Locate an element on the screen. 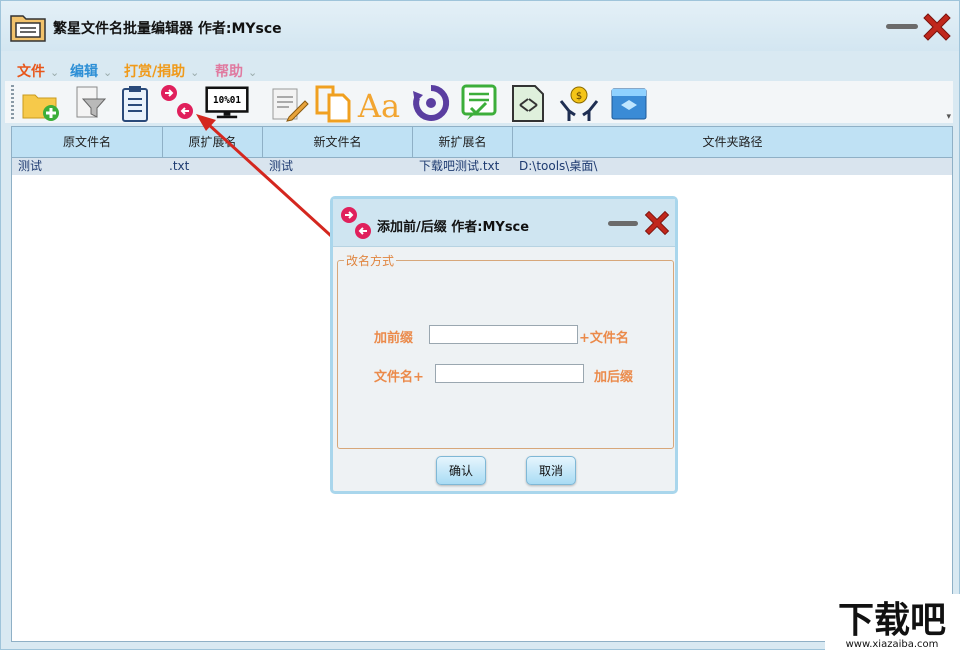 Image resolution: width=960 pixels, height=650 pixels. minimize-button is located at coordinates (902, 26).